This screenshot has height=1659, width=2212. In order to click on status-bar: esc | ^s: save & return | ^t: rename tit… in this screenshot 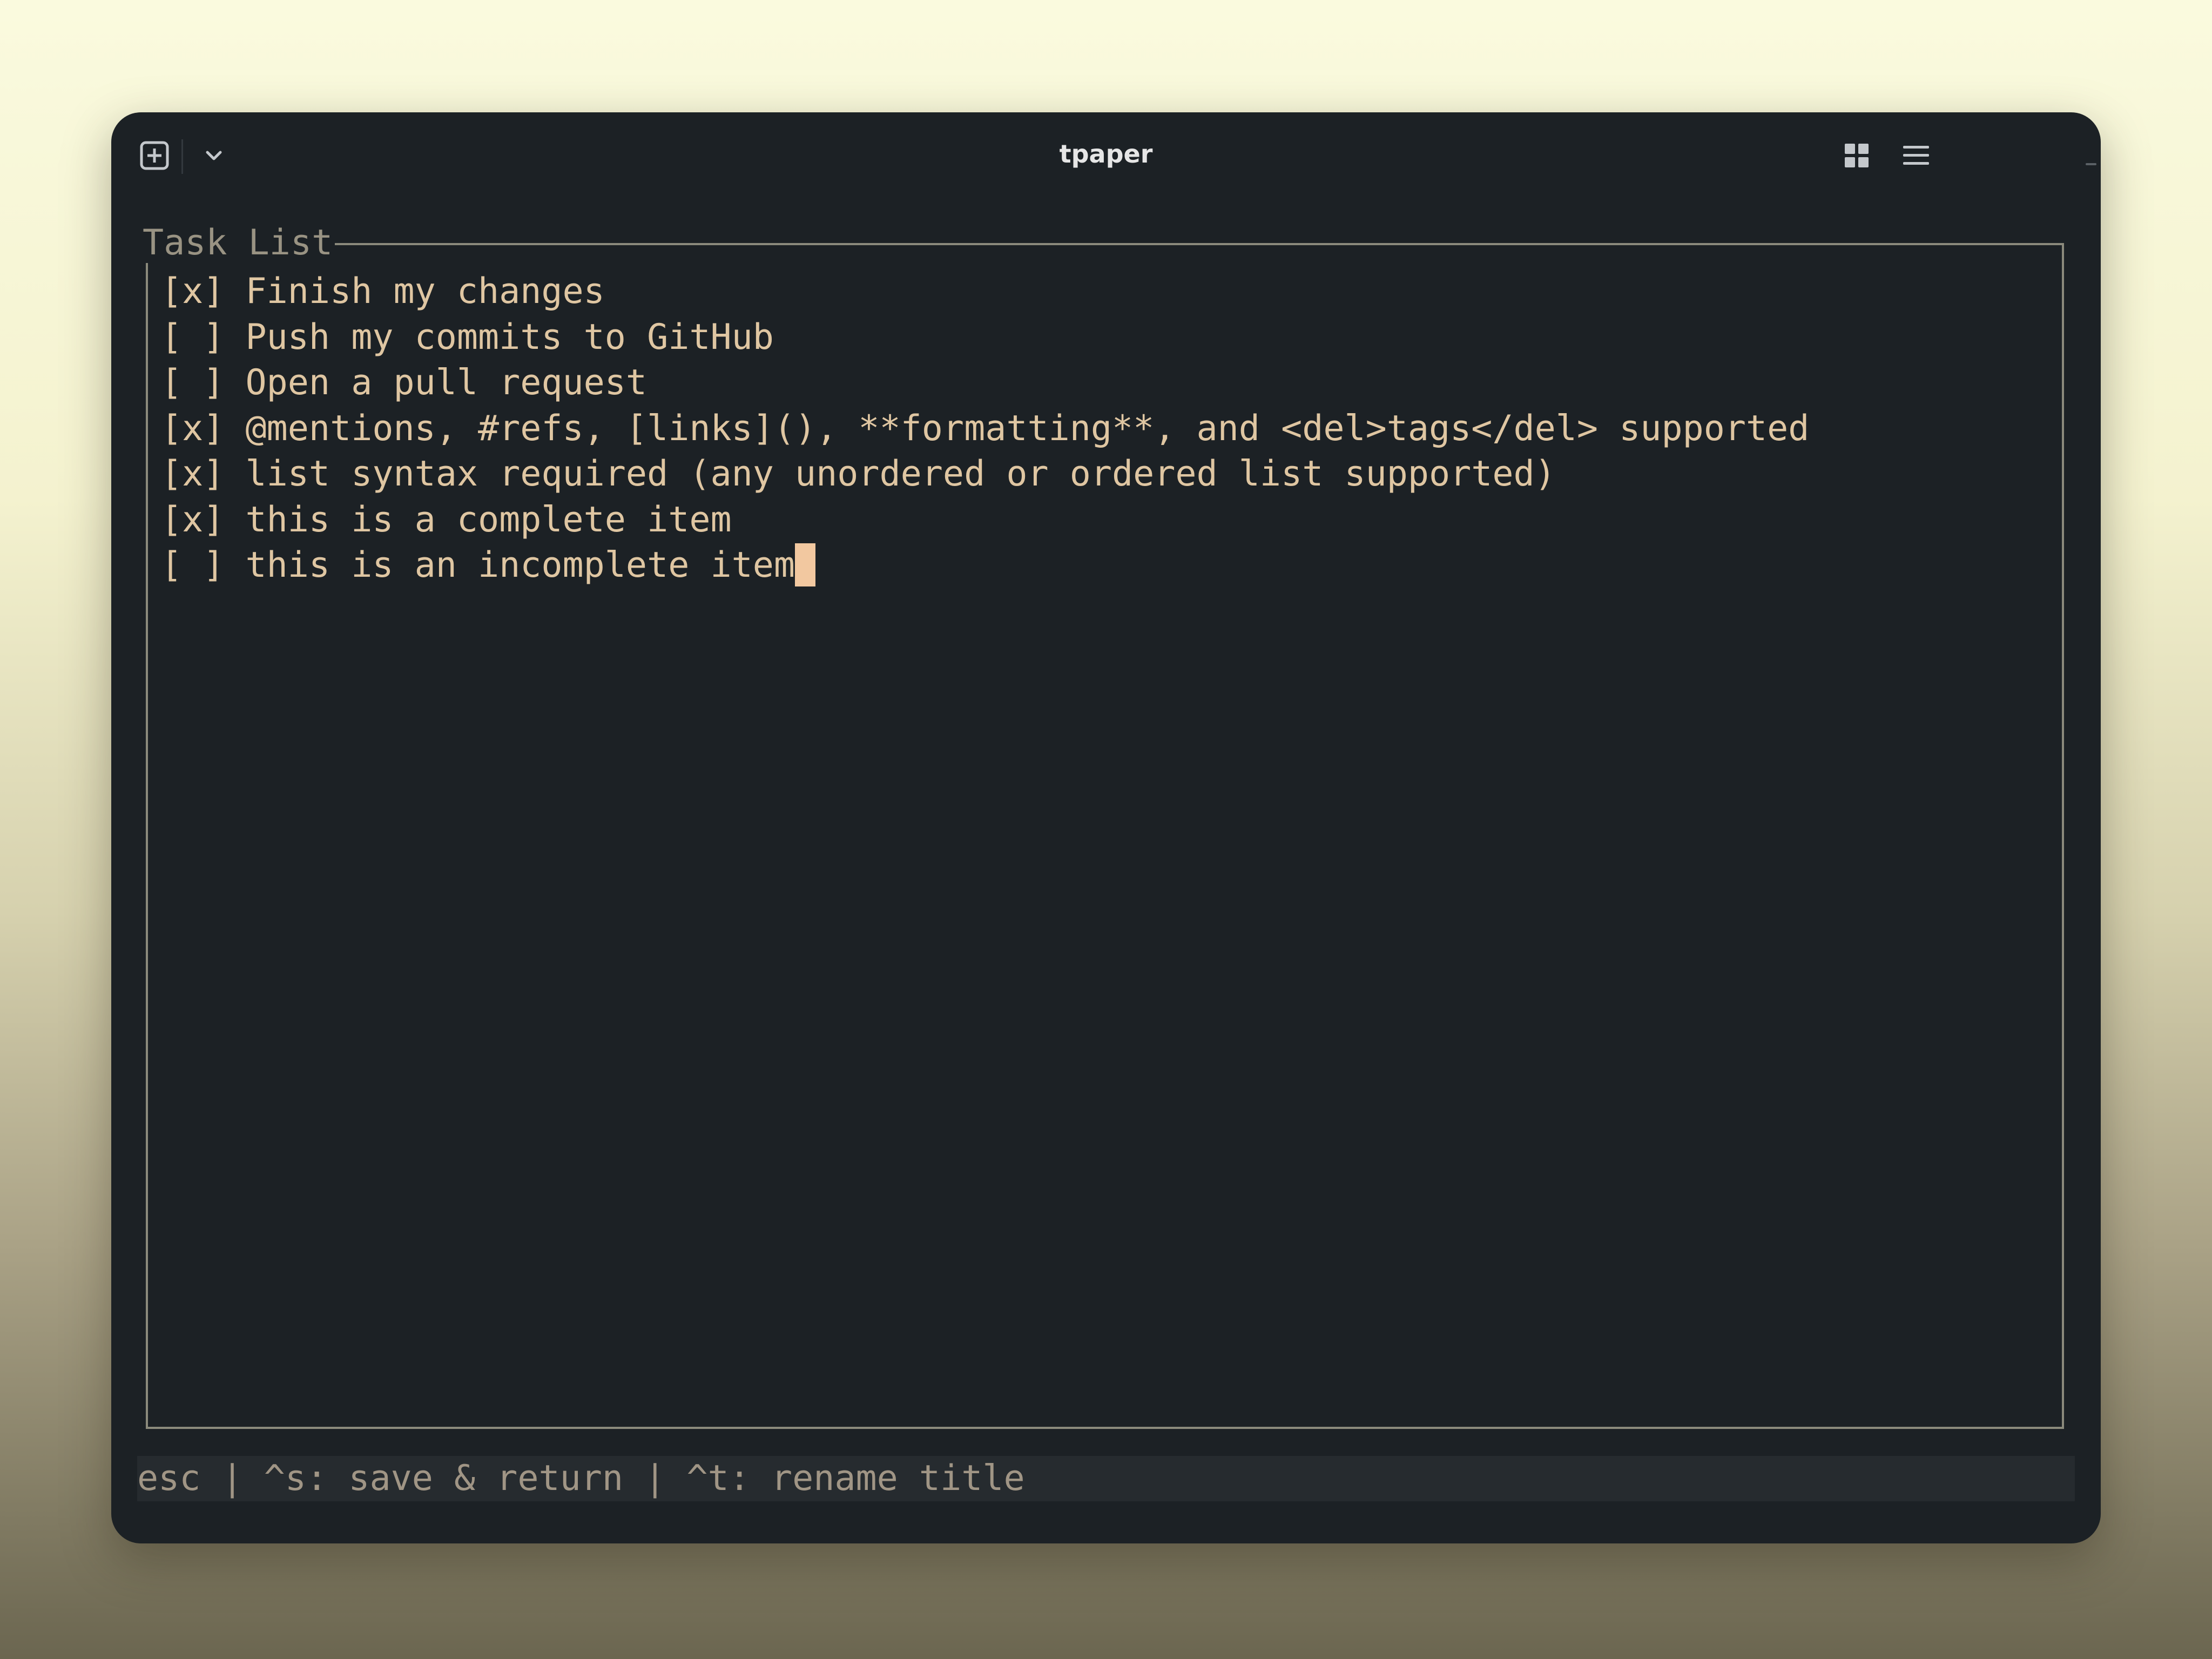, I will do `click(1106, 1478)`.